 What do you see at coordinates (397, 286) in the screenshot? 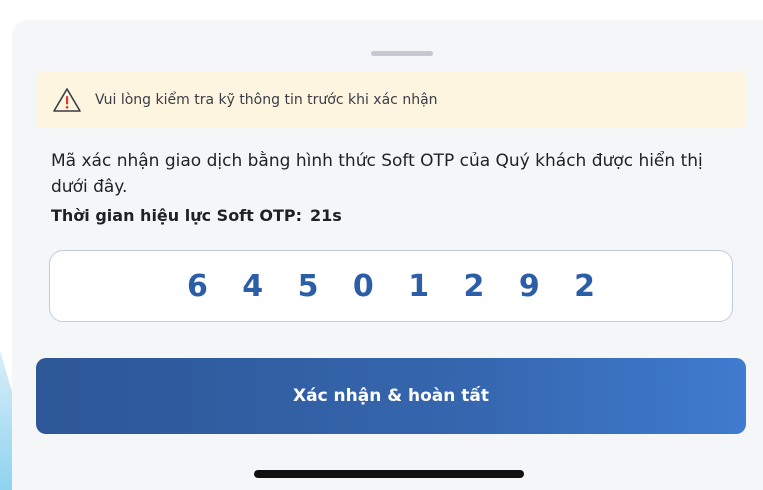
I see `otp-code: 6 4 5 0 1 2 9 2` at bounding box center [397, 286].